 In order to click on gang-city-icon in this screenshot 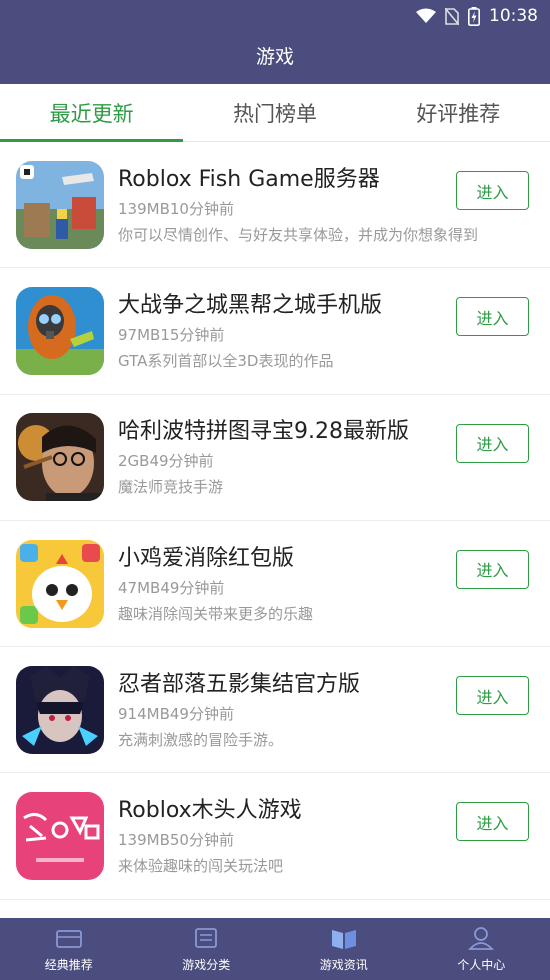, I will do `click(60, 330)`.